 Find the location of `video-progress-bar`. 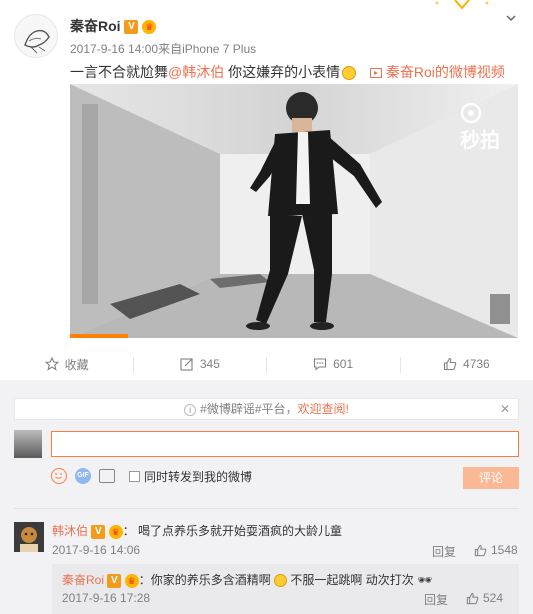

video-progress-bar is located at coordinates (99, 336).